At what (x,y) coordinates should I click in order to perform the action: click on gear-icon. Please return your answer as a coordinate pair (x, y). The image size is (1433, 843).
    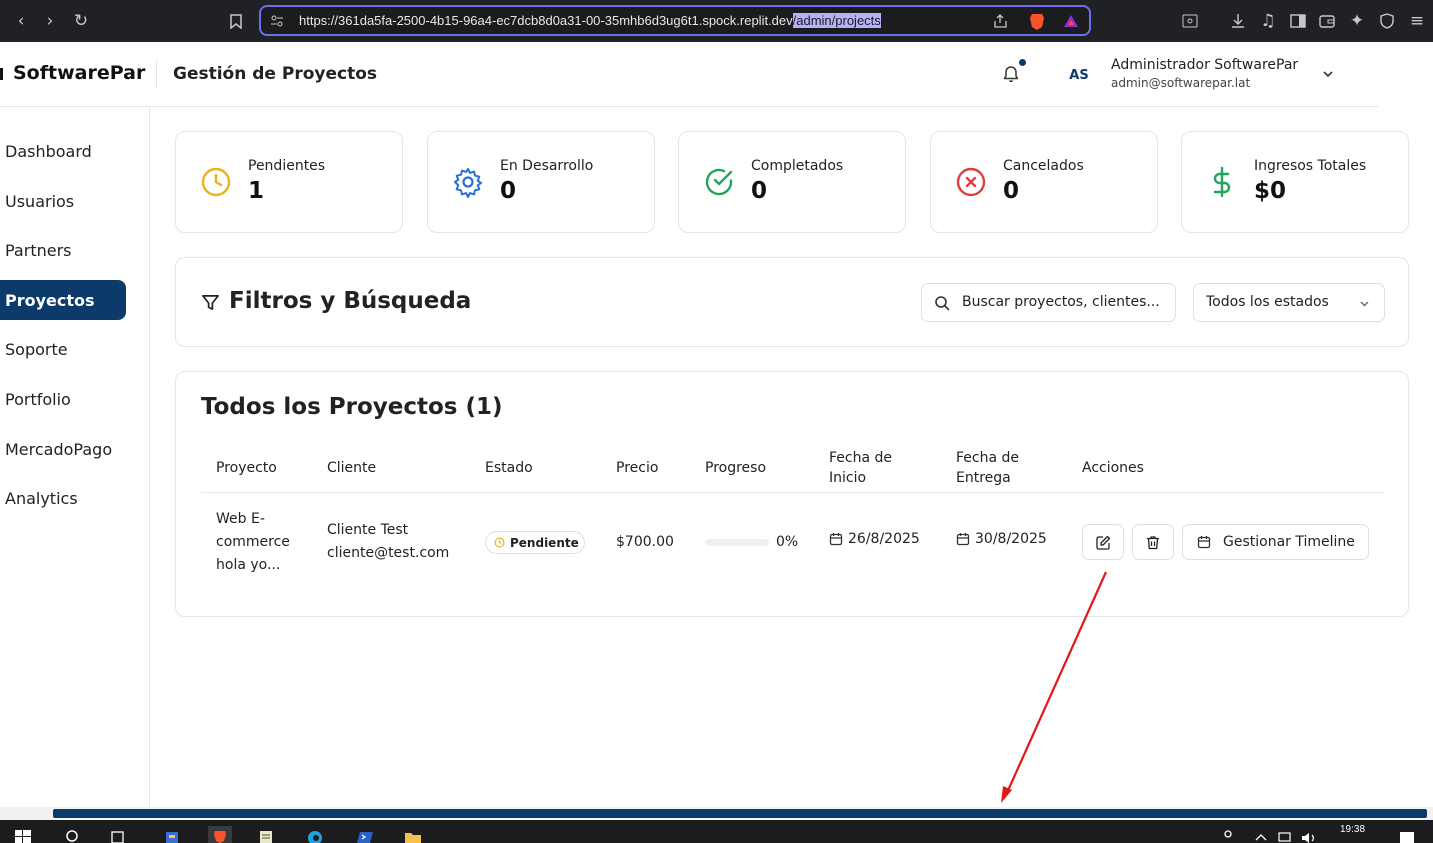
    Looking at the image, I should click on (468, 183).